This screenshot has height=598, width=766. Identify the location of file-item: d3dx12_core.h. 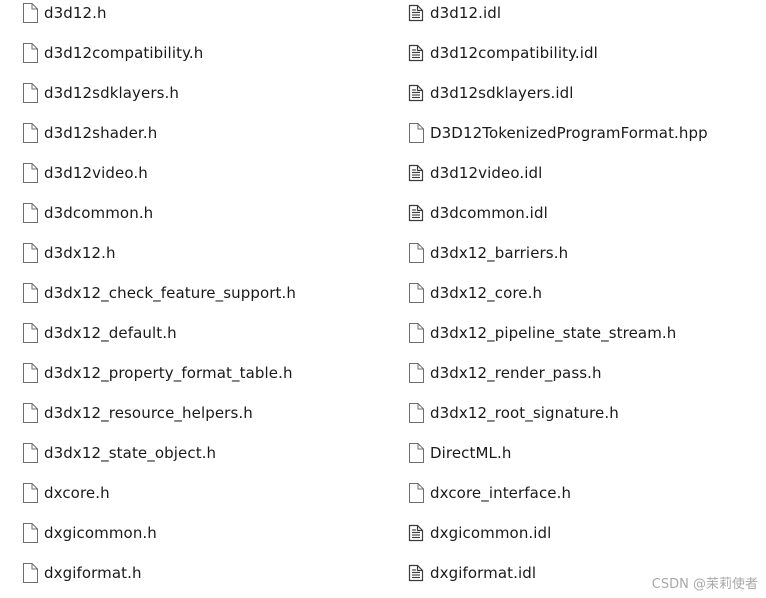
(475, 293).